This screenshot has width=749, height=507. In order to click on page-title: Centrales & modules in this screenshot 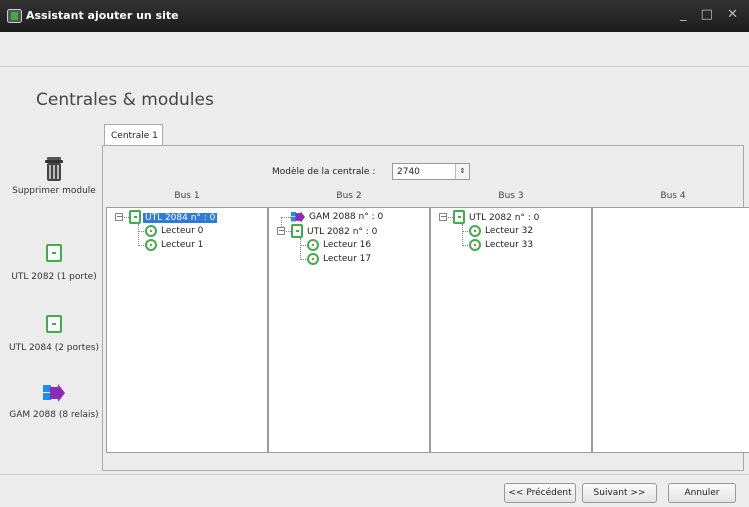, I will do `click(125, 100)`.